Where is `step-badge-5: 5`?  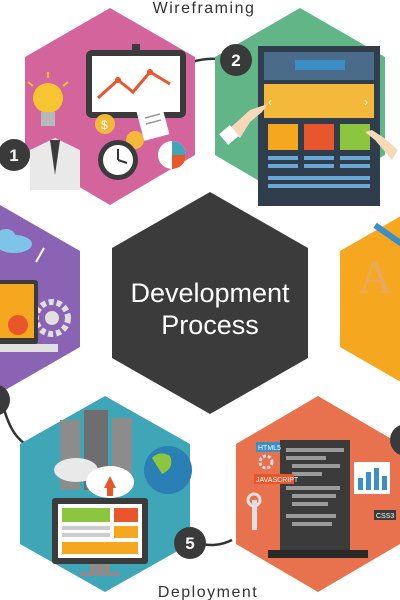 step-badge-5: 5 is located at coordinates (190, 543).